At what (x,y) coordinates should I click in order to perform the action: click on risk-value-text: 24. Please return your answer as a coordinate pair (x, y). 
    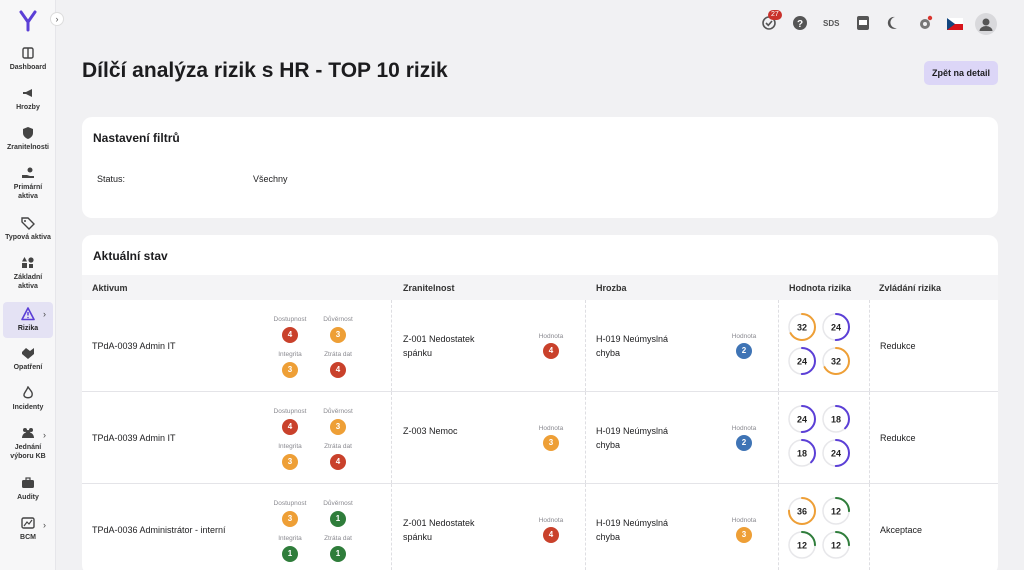
    Looking at the image, I should click on (836, 327).